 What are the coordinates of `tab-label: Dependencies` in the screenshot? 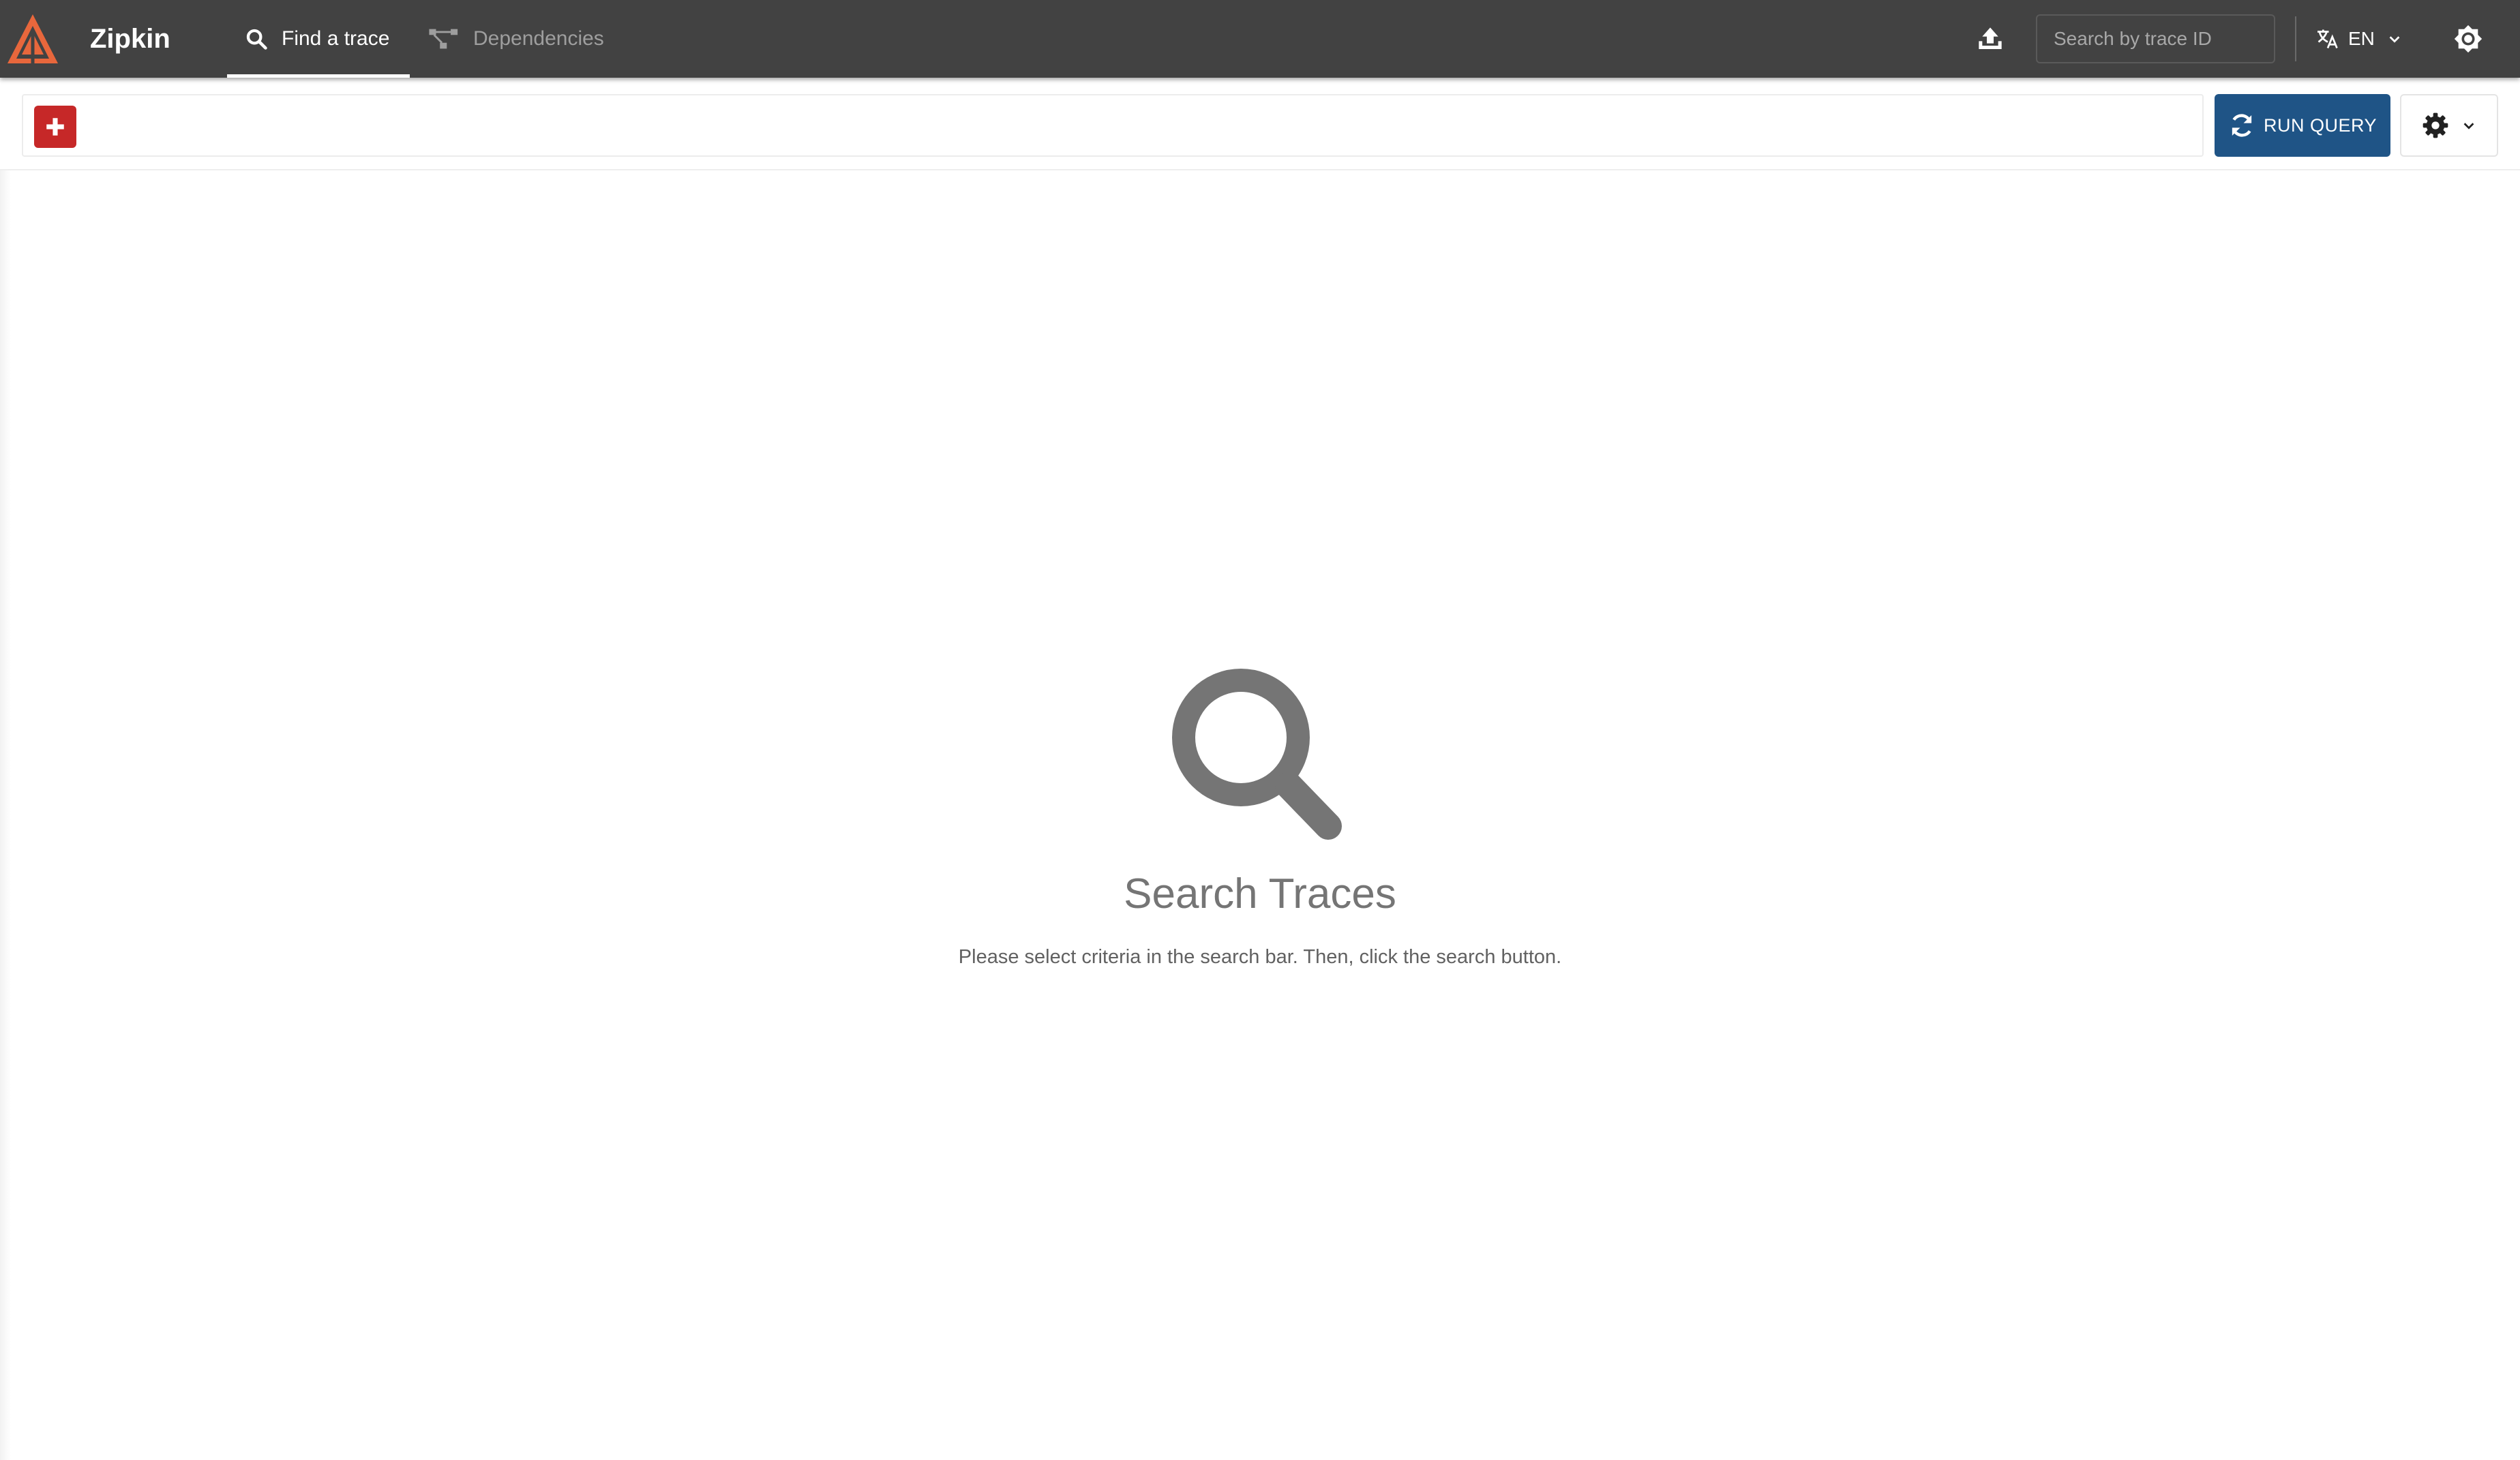 It's located at (538, 38).